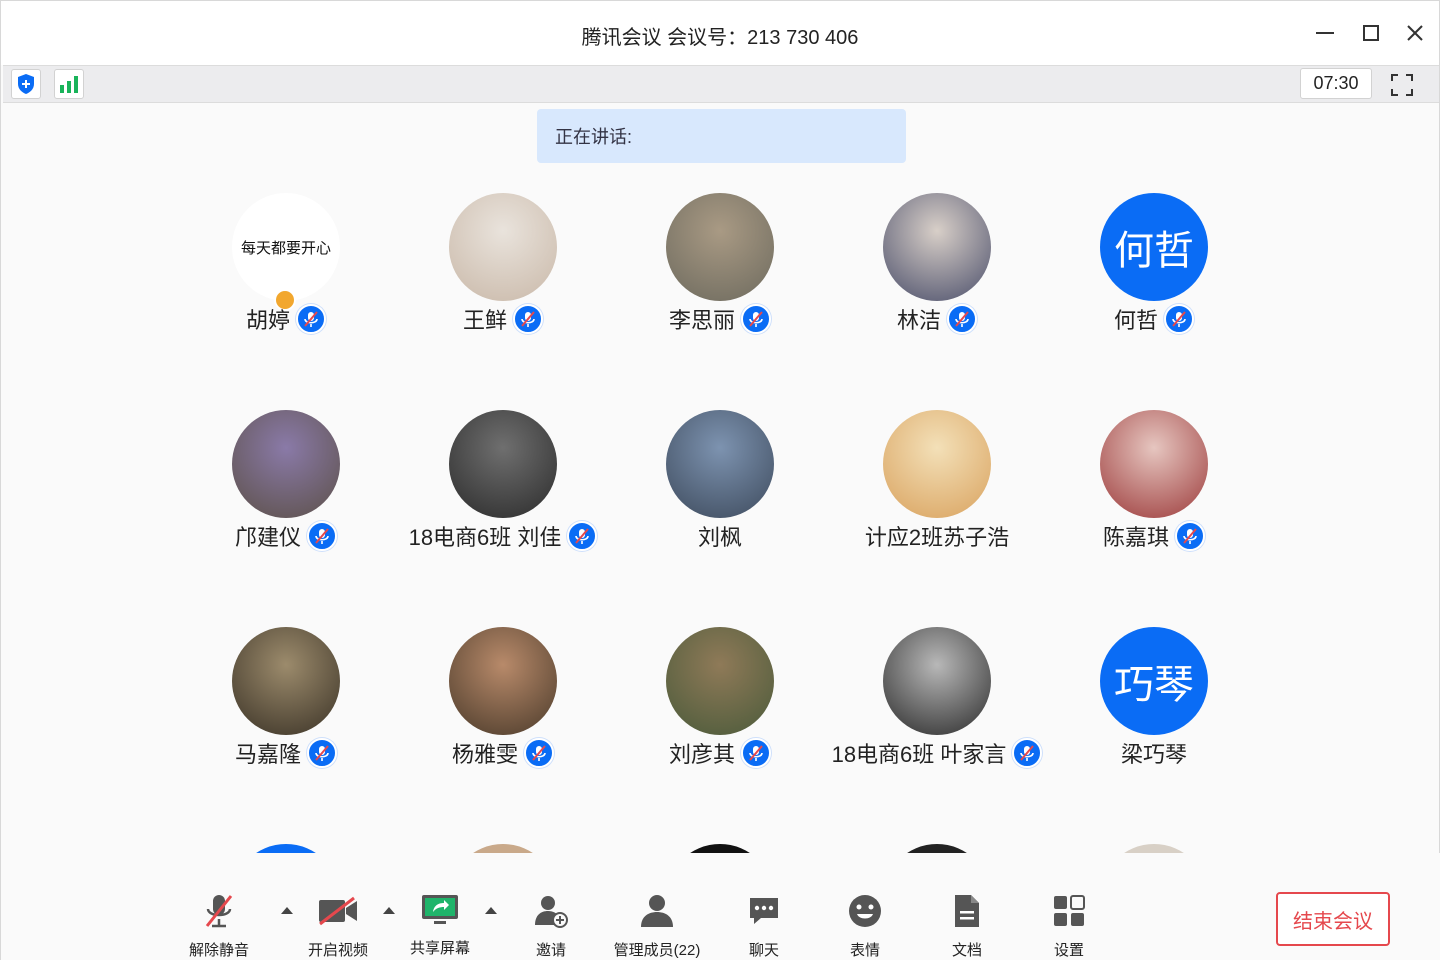 The width and height of the screenshot is (1440, 960). I want to click on start-video-button: 开启视频, so click(338, 925).